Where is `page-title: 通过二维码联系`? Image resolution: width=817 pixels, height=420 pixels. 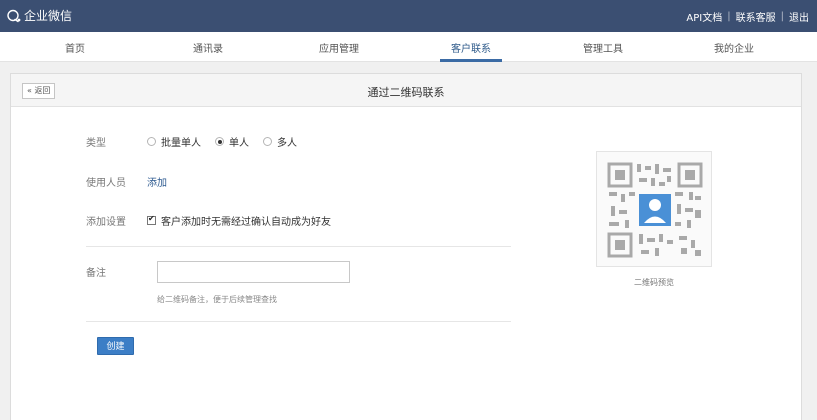
page-title: 通过二维码联系 is located at coordinates (406, 92).